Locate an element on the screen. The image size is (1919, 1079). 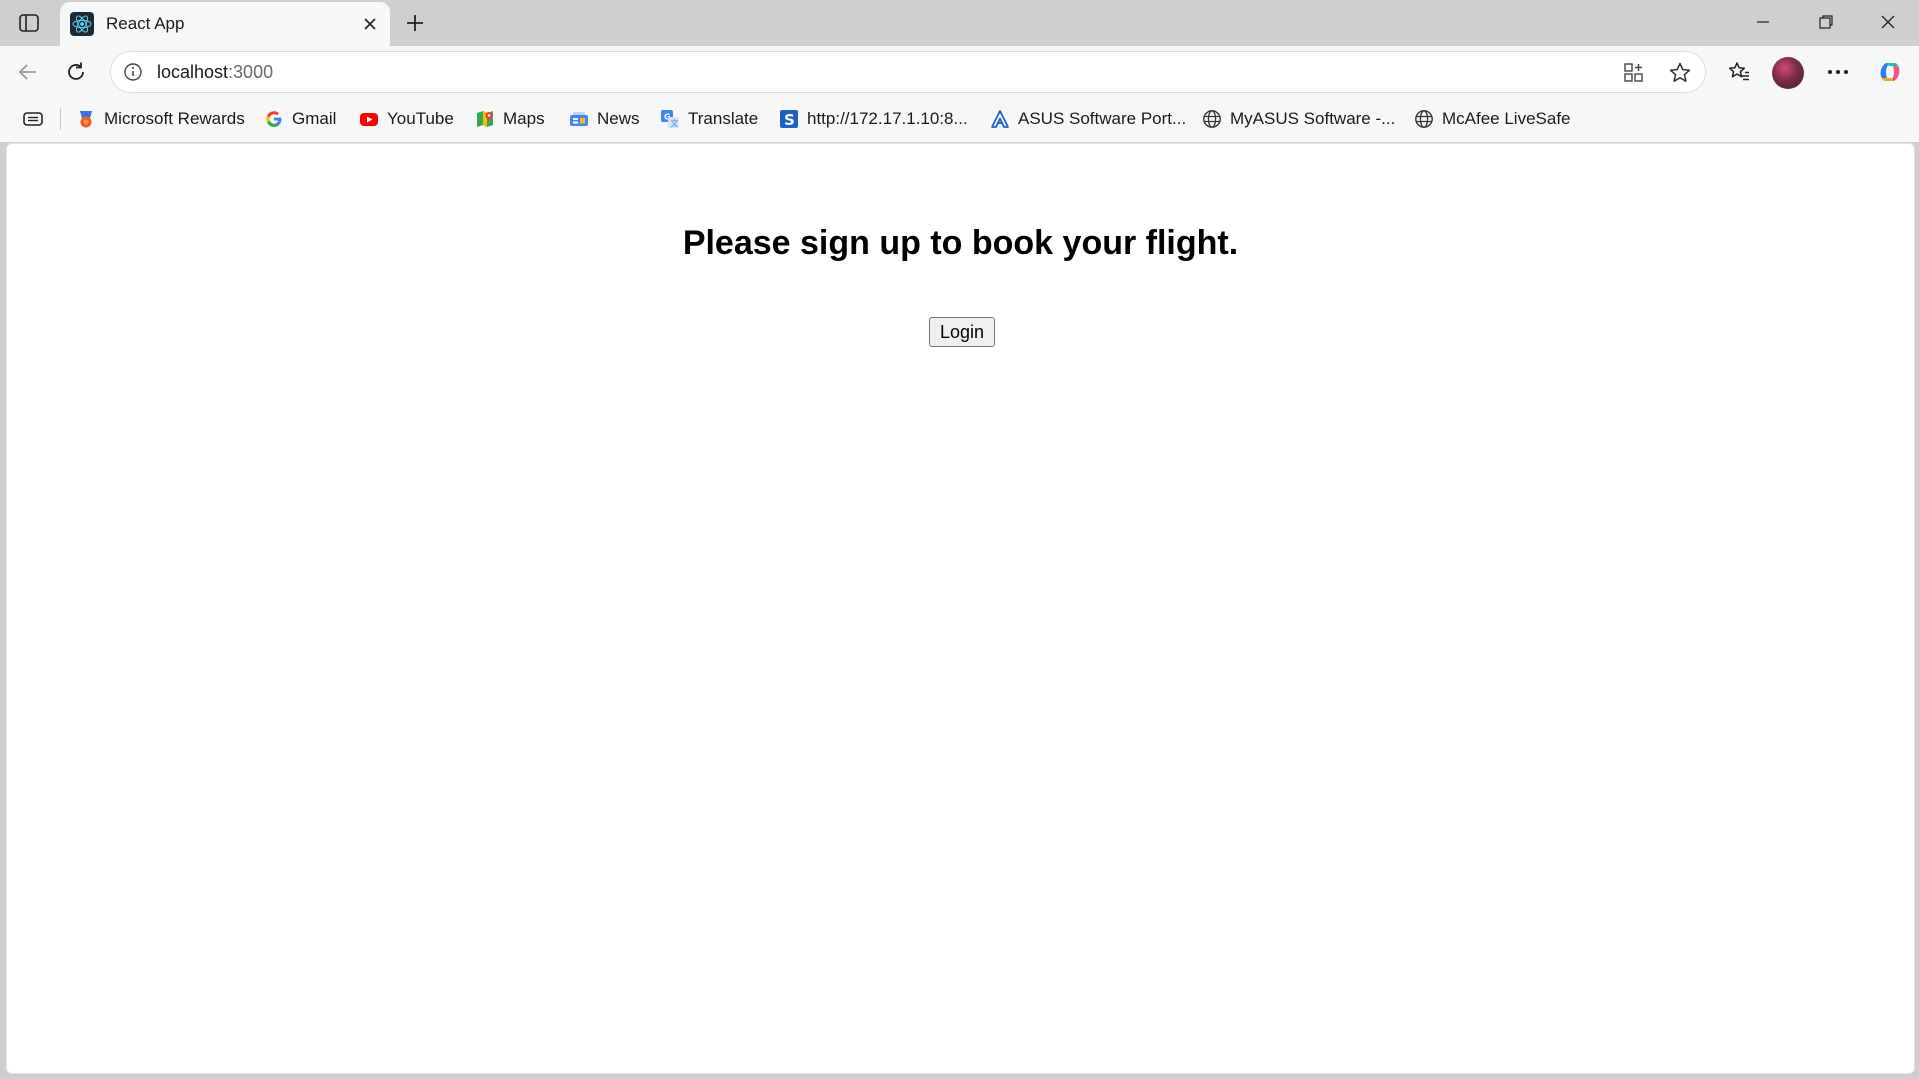
app-available-icon is located at coordinates (1634, 73).